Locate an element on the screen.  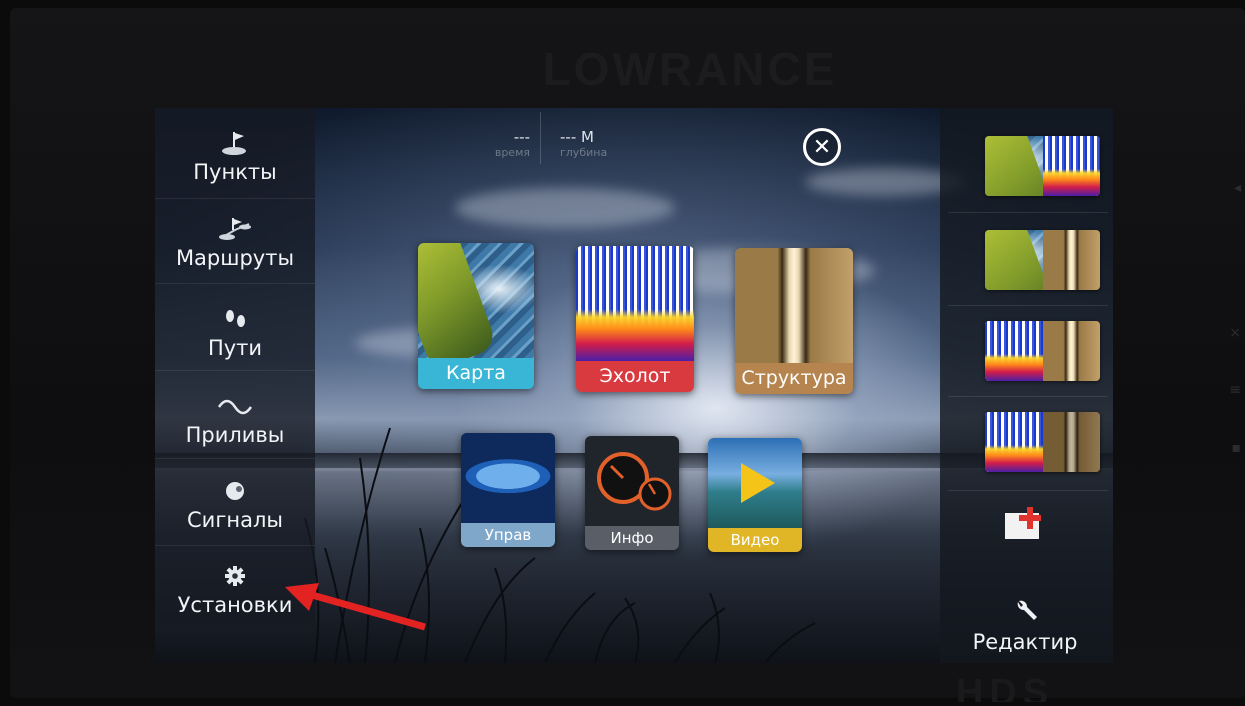
video-thumbnail is located at coordinates (755, 483).